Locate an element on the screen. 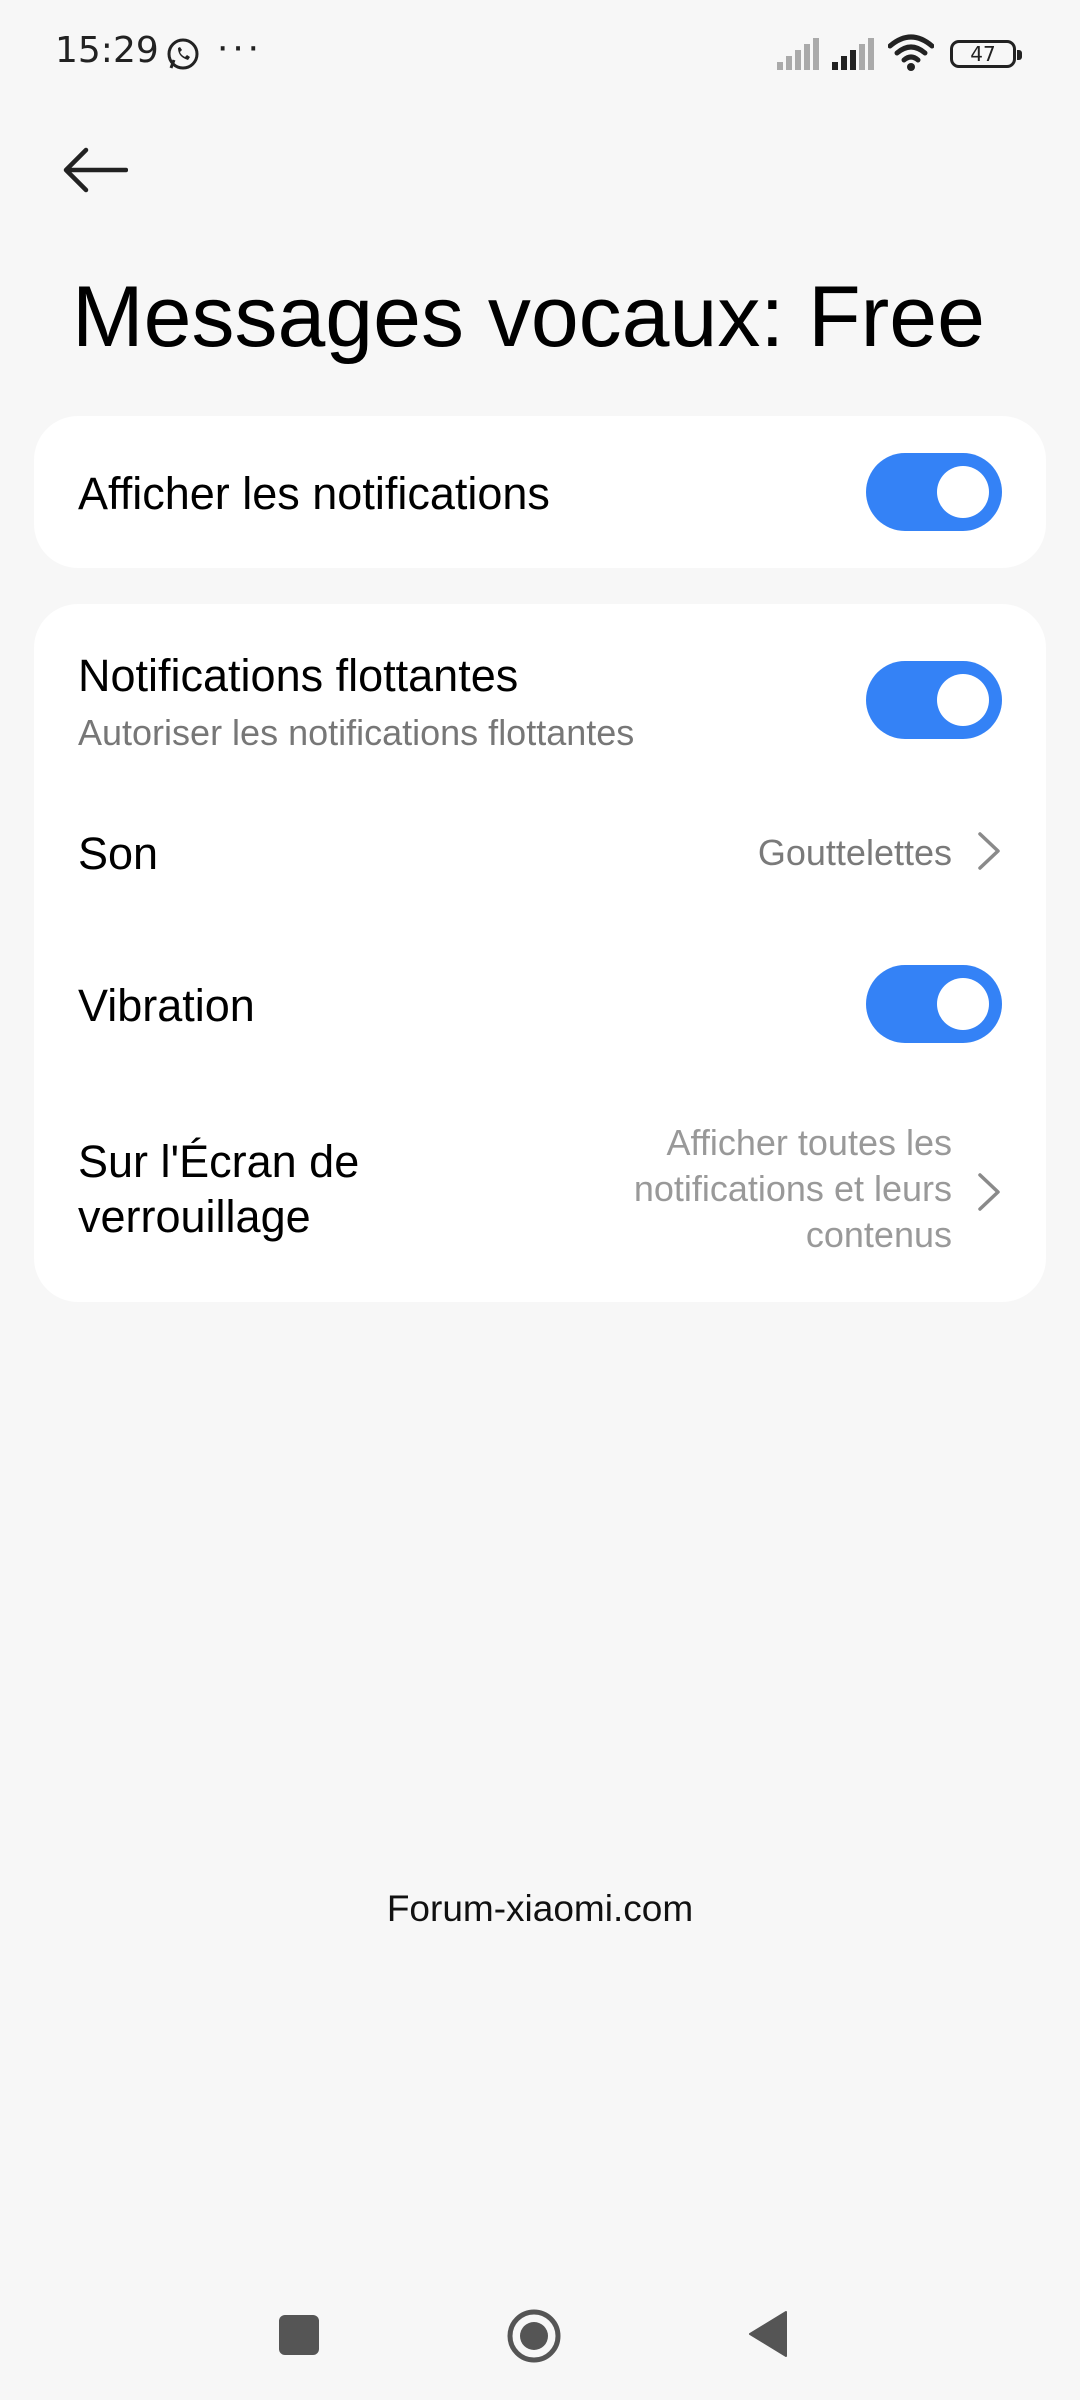 The width and height of the screenshot is (1080, 2400). back-button is located at coordinates (110, 170).